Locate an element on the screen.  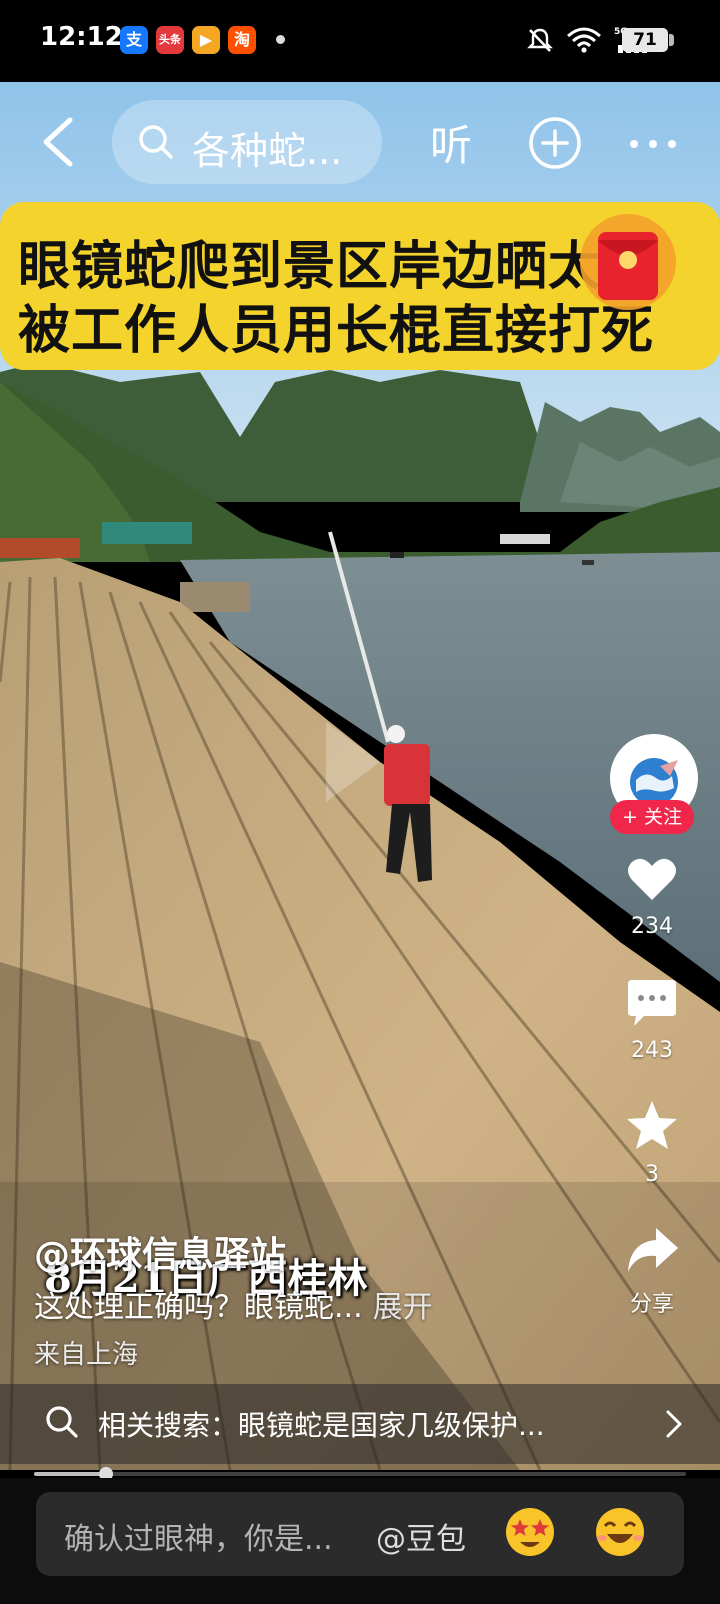
progress-fill is located at coordinates (70, 1474).